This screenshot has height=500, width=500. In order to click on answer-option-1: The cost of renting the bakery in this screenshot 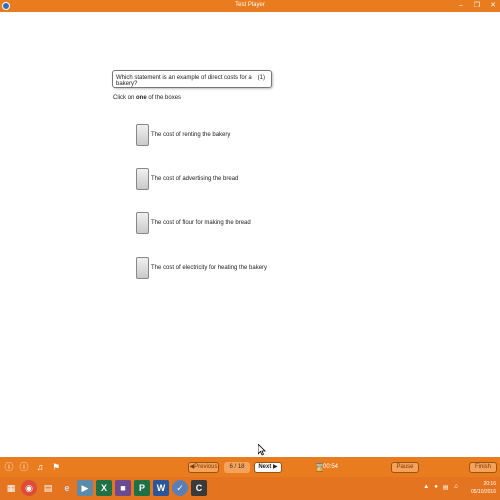, I will do `click(216, 135)`.